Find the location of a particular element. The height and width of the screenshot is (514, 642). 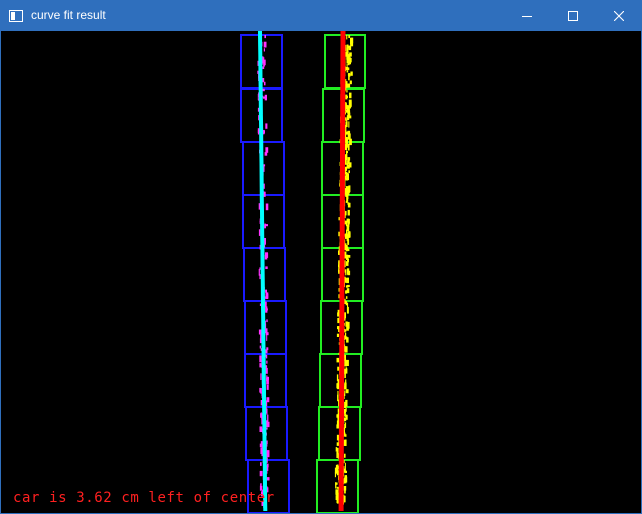

window-title: curve fit result is located at coordinates (68, 15).